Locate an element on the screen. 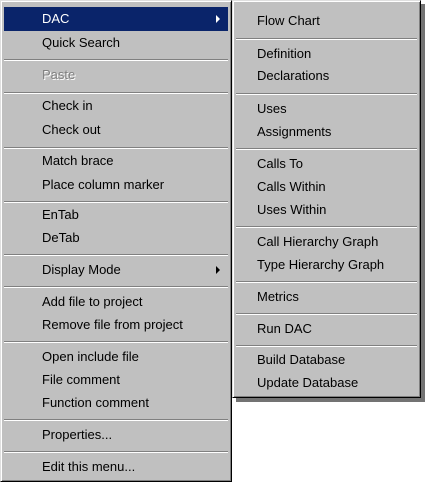 The image size is (426, 482). submenu-item-flow-chart: Flow Chart is located at coordinates (326, 21).